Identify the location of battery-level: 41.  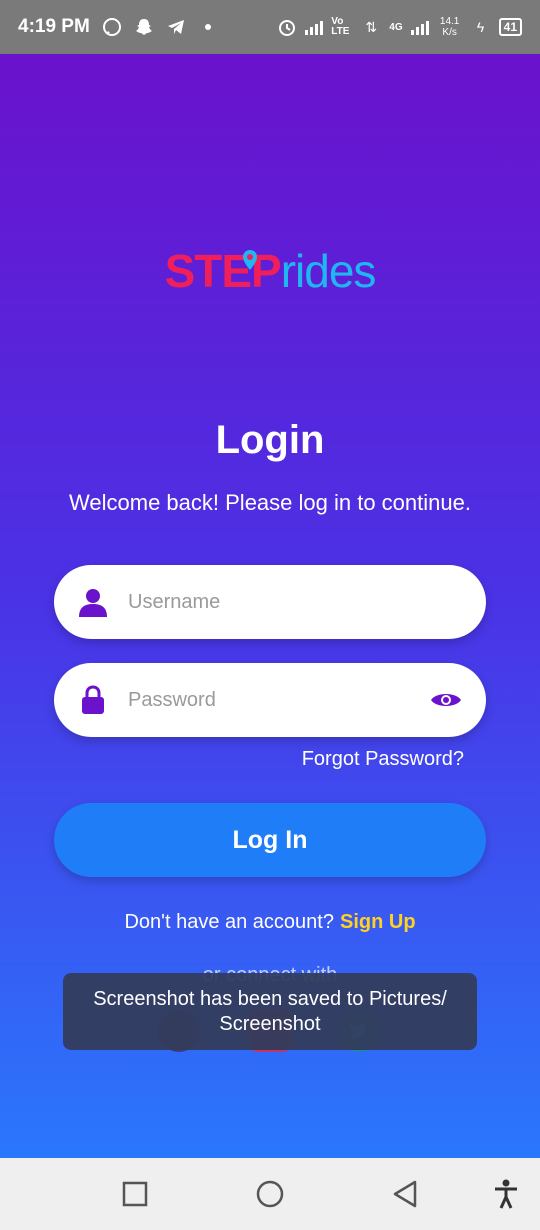
(510, 27).